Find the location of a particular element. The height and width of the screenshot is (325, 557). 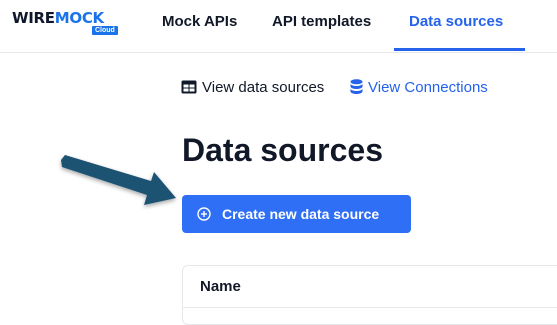

nav-data-sources: Data sources is located at coordinates (456, 21).